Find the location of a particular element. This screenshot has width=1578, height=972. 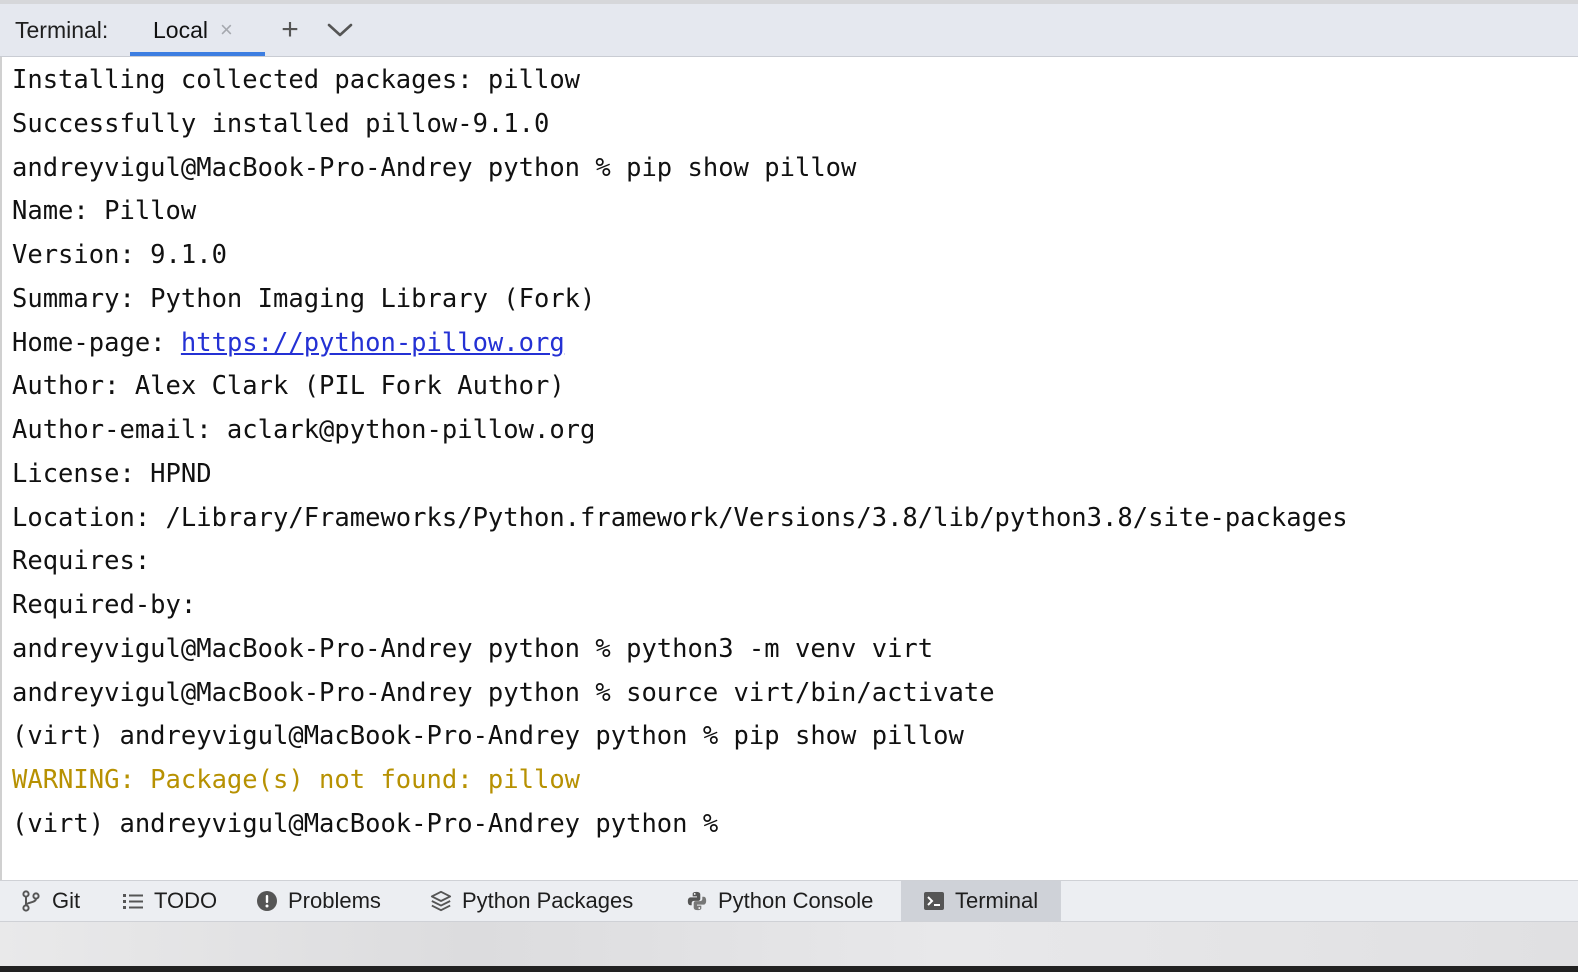

toolwindow-problems-label: Problems is located at coordinates (334, 900).